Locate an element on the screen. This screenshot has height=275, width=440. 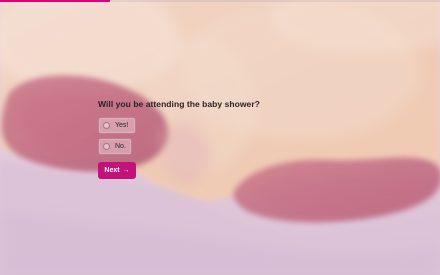
next-button: Next → is located at coordinates (117, 170).